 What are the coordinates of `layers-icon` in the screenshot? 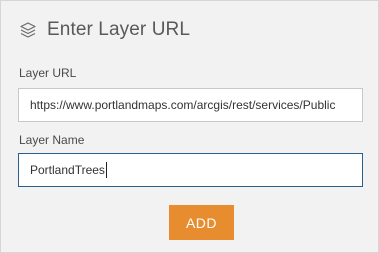 It's located at (28, 30).